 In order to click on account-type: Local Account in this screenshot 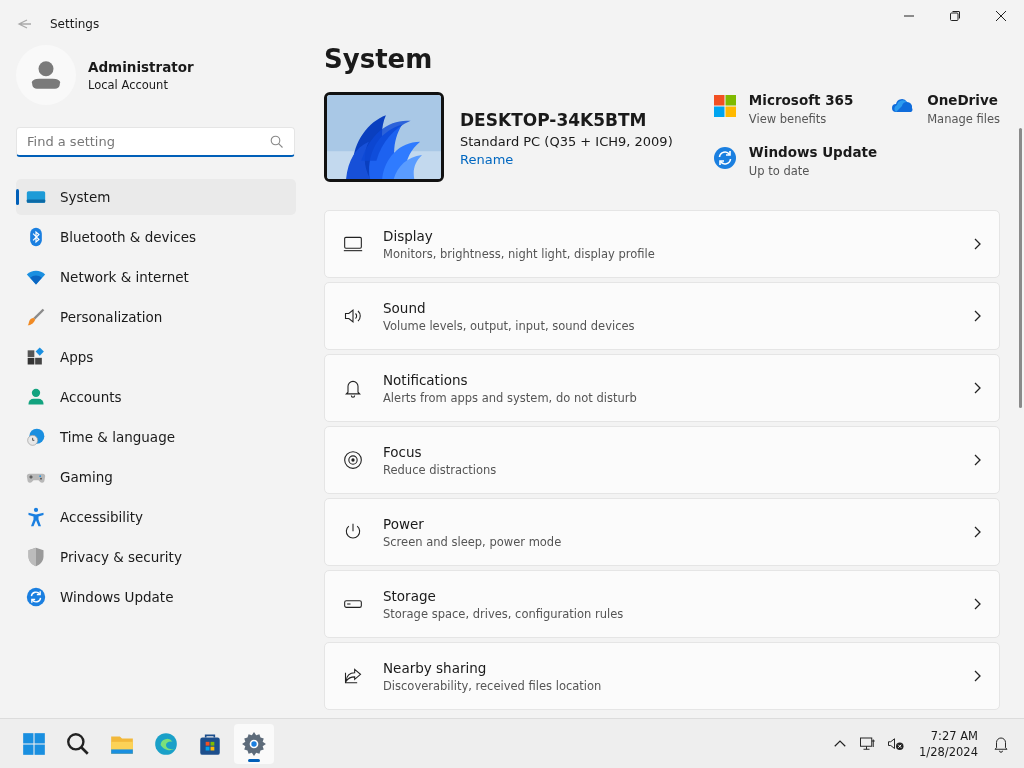, I will do `click(128, 84)`.